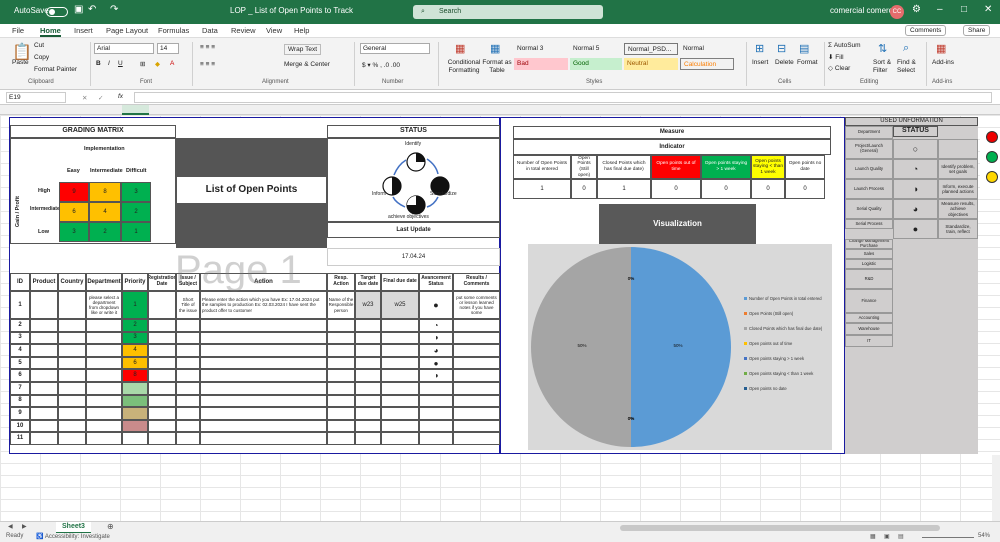  I want to click on currency-icon: $ ▾ % , .0 .00, so click(381, 65).